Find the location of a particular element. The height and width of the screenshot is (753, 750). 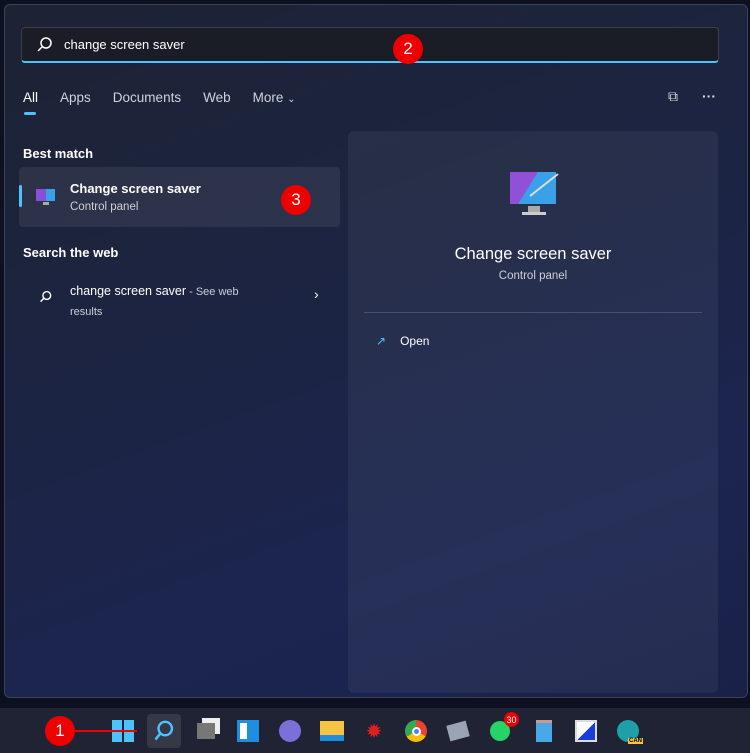

web-search-result: change screen saver - See web results › is located at coordinates (179, 296).